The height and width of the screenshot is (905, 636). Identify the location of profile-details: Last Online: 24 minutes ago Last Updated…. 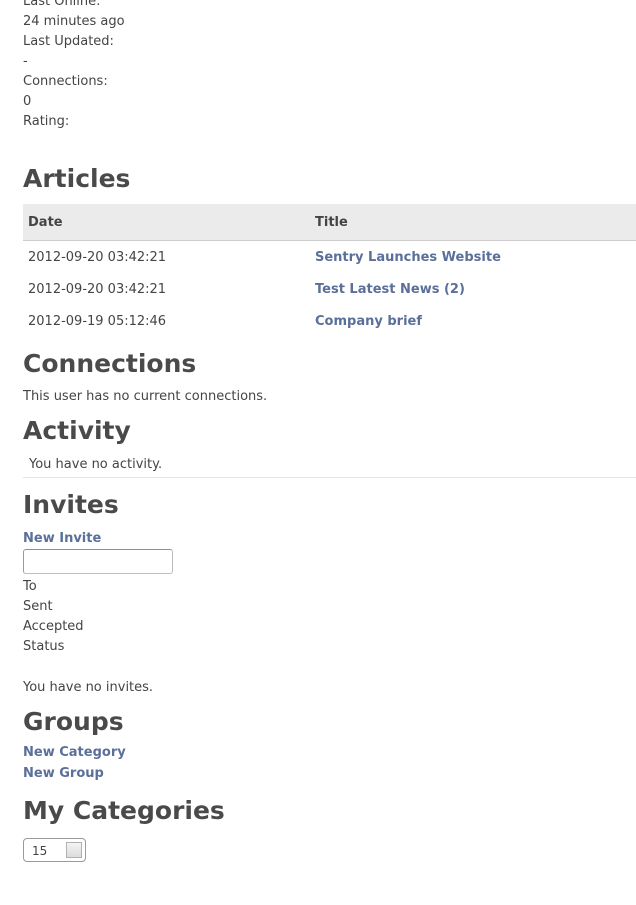
(329, 66).